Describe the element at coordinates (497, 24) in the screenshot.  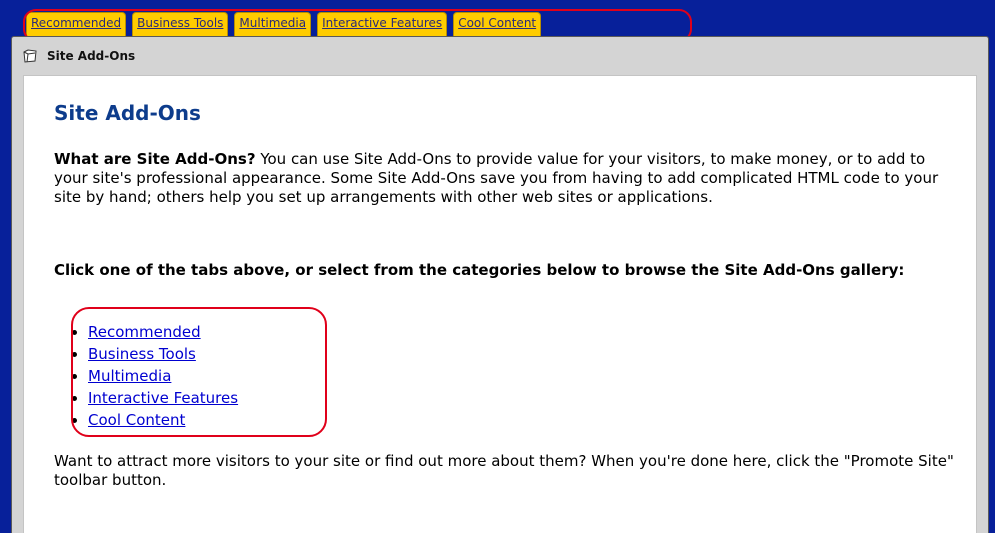
I see `tab-cool-content: Cool Content` at that location.